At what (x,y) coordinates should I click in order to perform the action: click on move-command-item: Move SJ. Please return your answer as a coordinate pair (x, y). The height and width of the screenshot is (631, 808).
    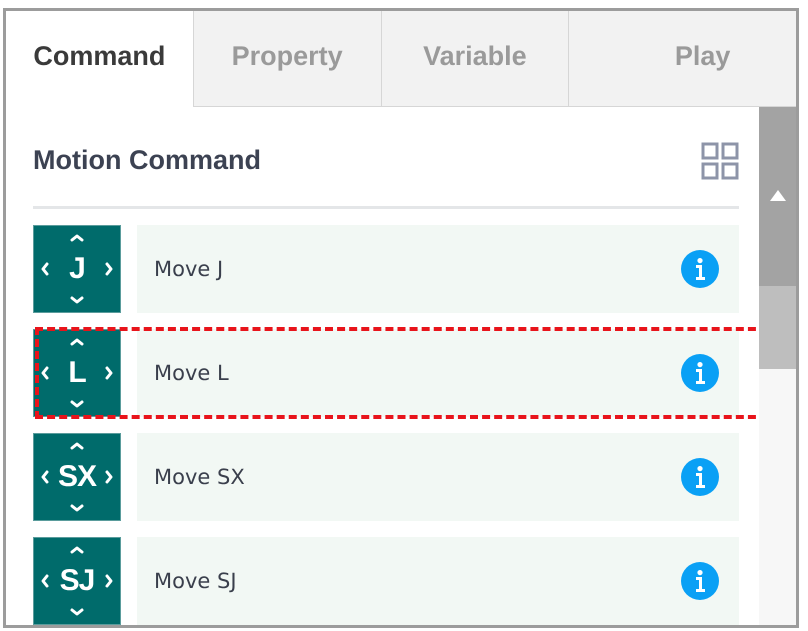
    Looking at the image, I should click on (438, 581).